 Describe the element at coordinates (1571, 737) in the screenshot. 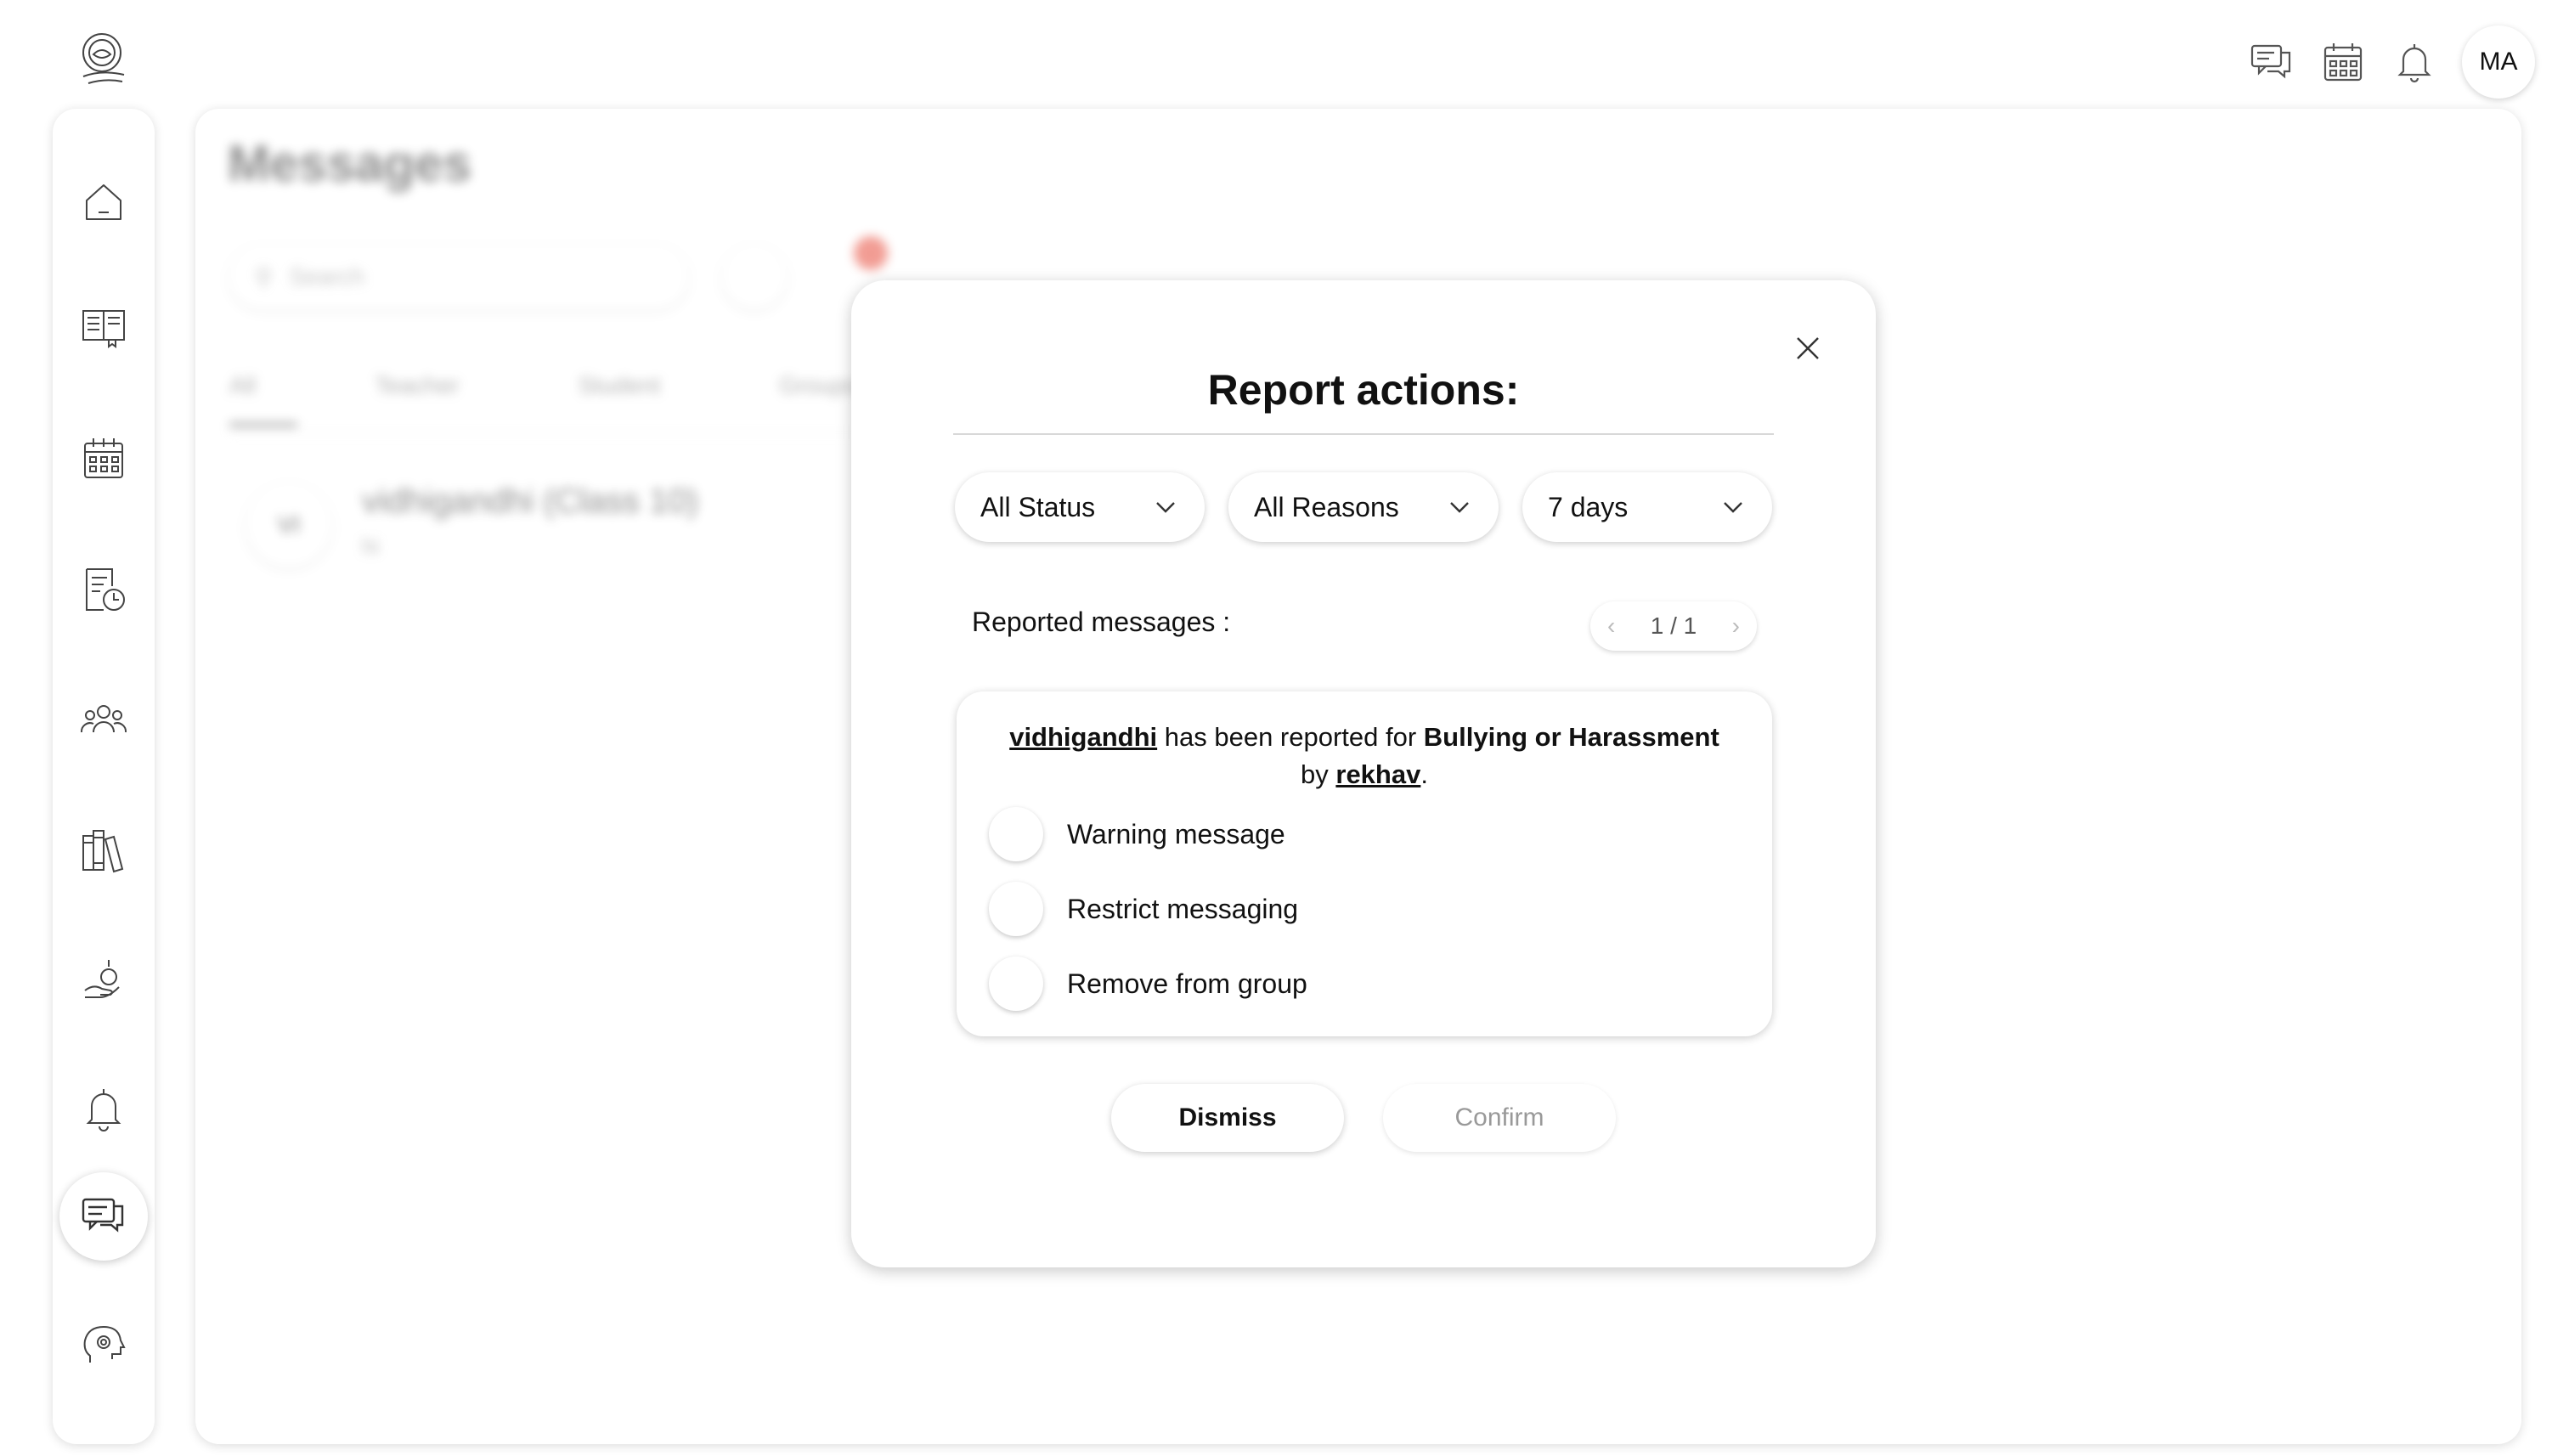

I see `report-reason: Bullying or Harassment` at that location.